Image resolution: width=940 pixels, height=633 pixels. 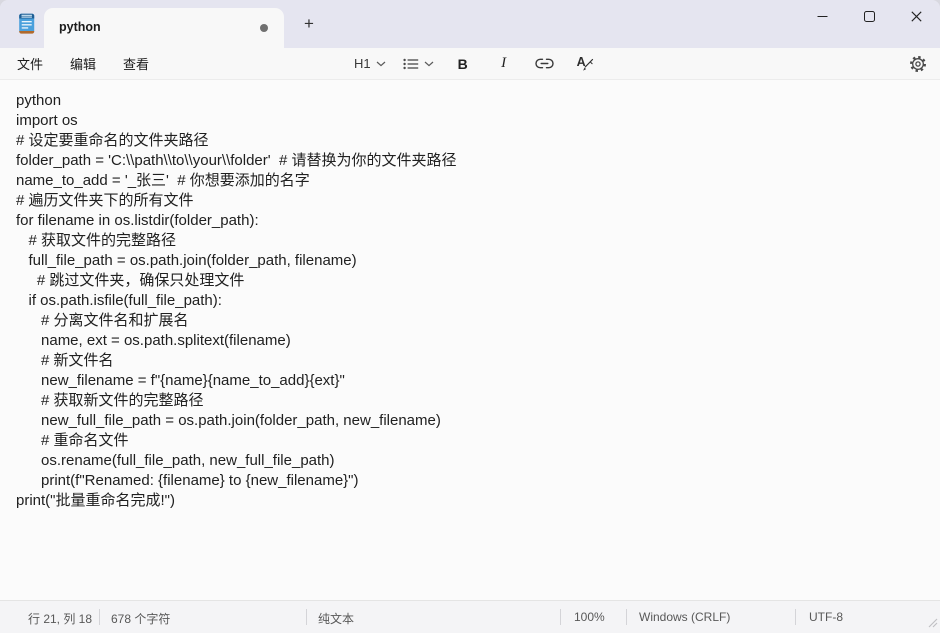 What do you see at coordinates (470, 24) in the screenshot?
I see `titlebar: python +` at bounding box center [470, 24].